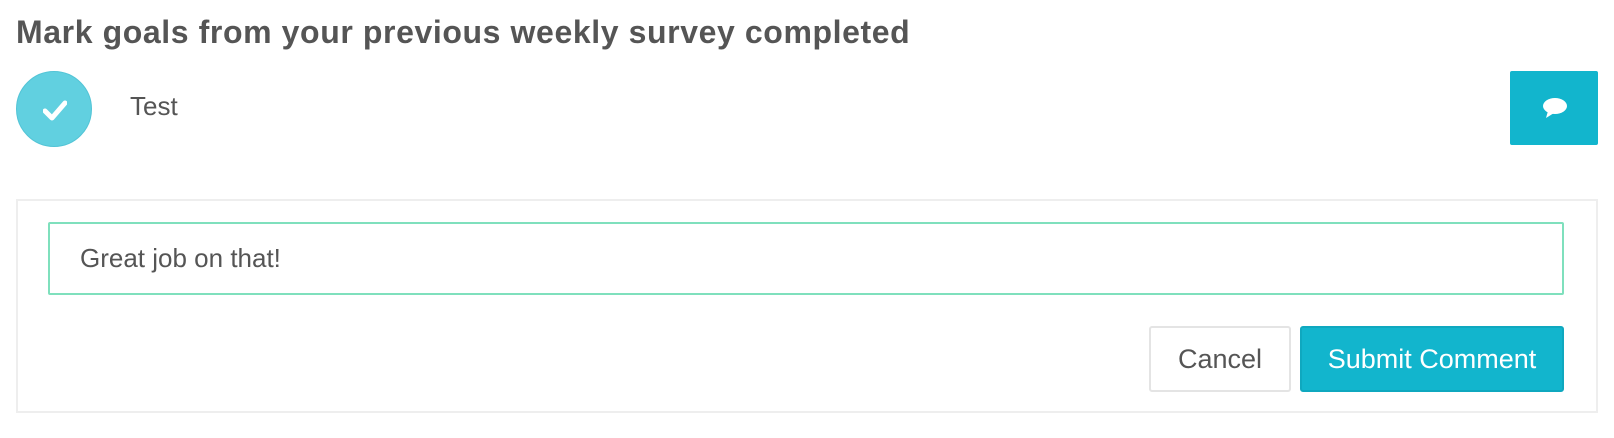  I want to click on cancel-button: Cancel, so click(1220, 359).